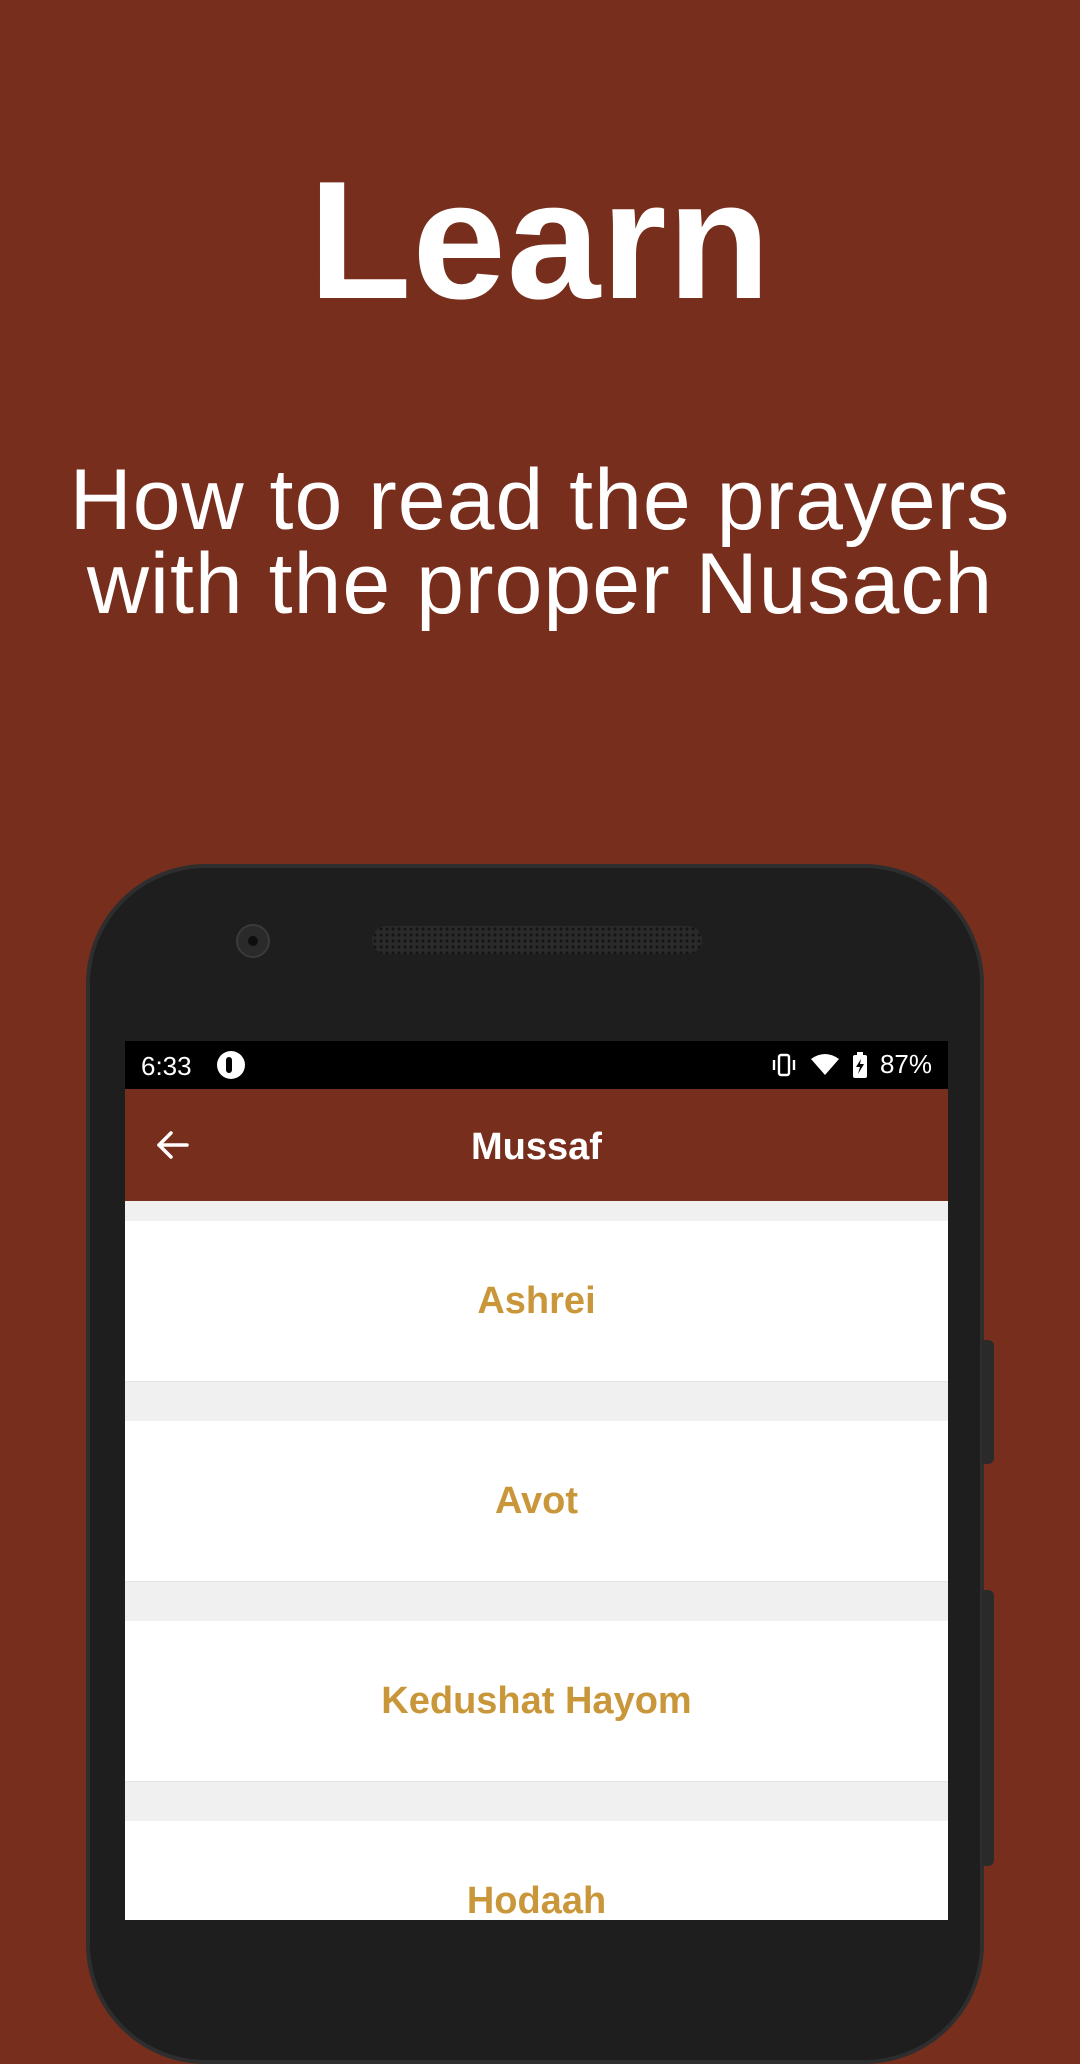 This screenshot has width=1080, height=2064. I want to click on list-item-ashrei: Ashrei, so click(536, 1301).